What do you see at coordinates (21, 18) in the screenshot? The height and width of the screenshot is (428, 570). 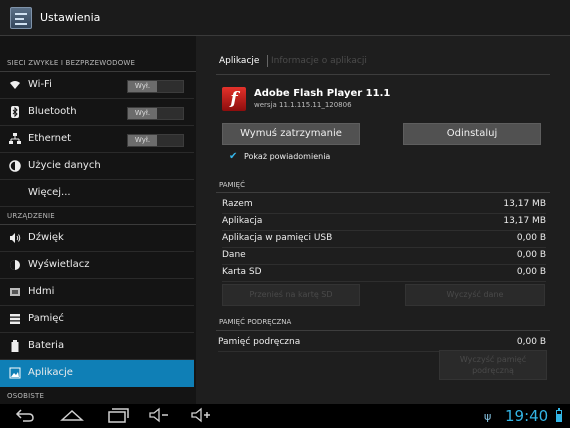 I see `settings-app-icon` at bounding box center [21, 18].